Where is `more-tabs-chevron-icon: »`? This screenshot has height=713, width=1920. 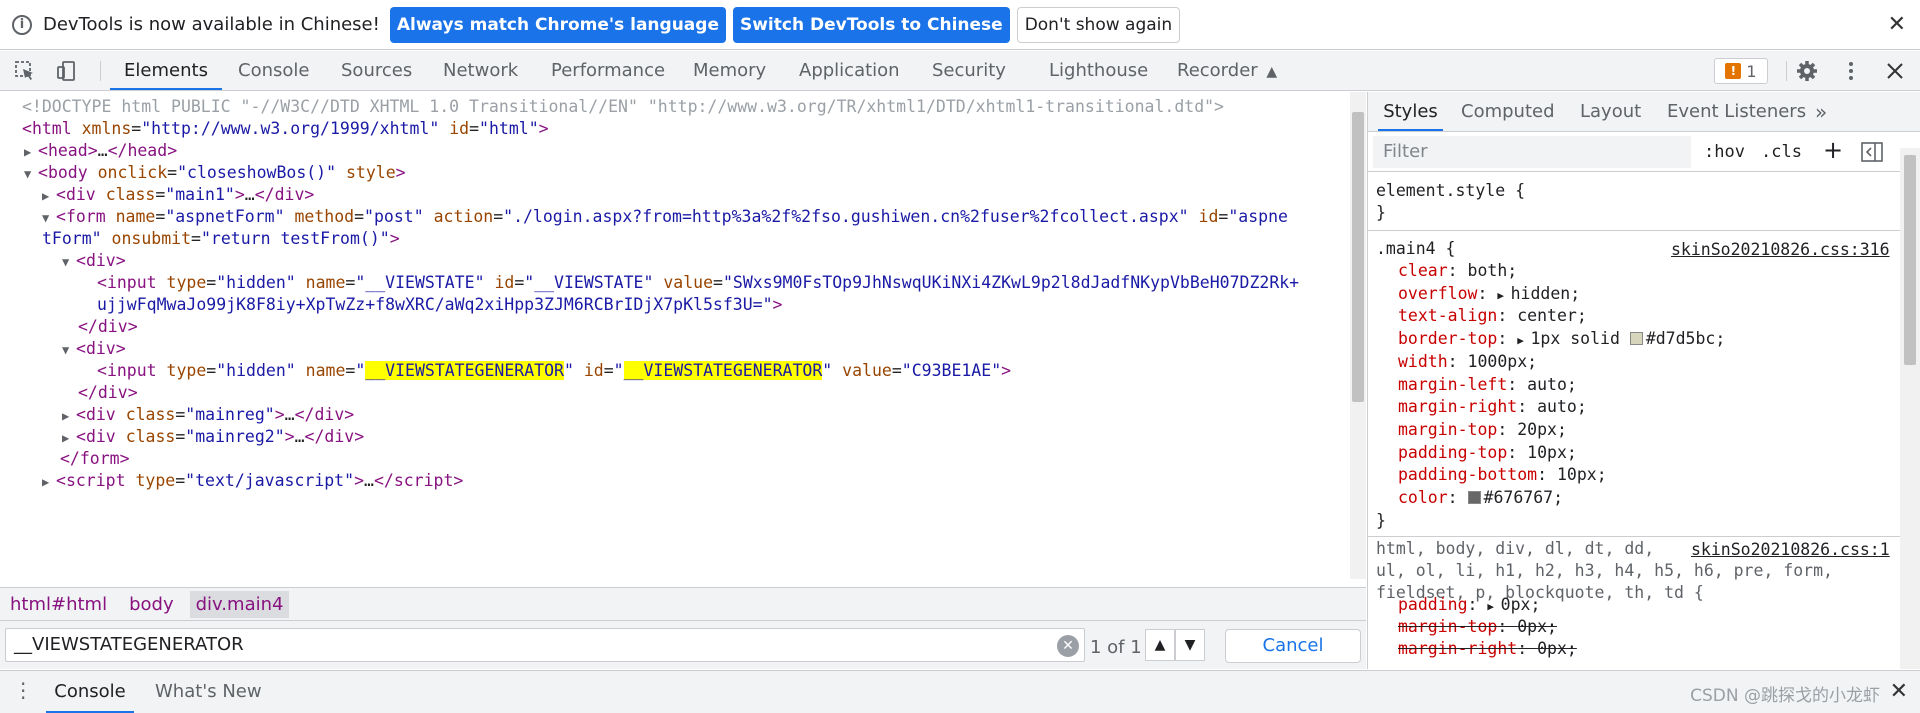 more-tabs-chevron-icon: » is located at coordinates (1821, 111).